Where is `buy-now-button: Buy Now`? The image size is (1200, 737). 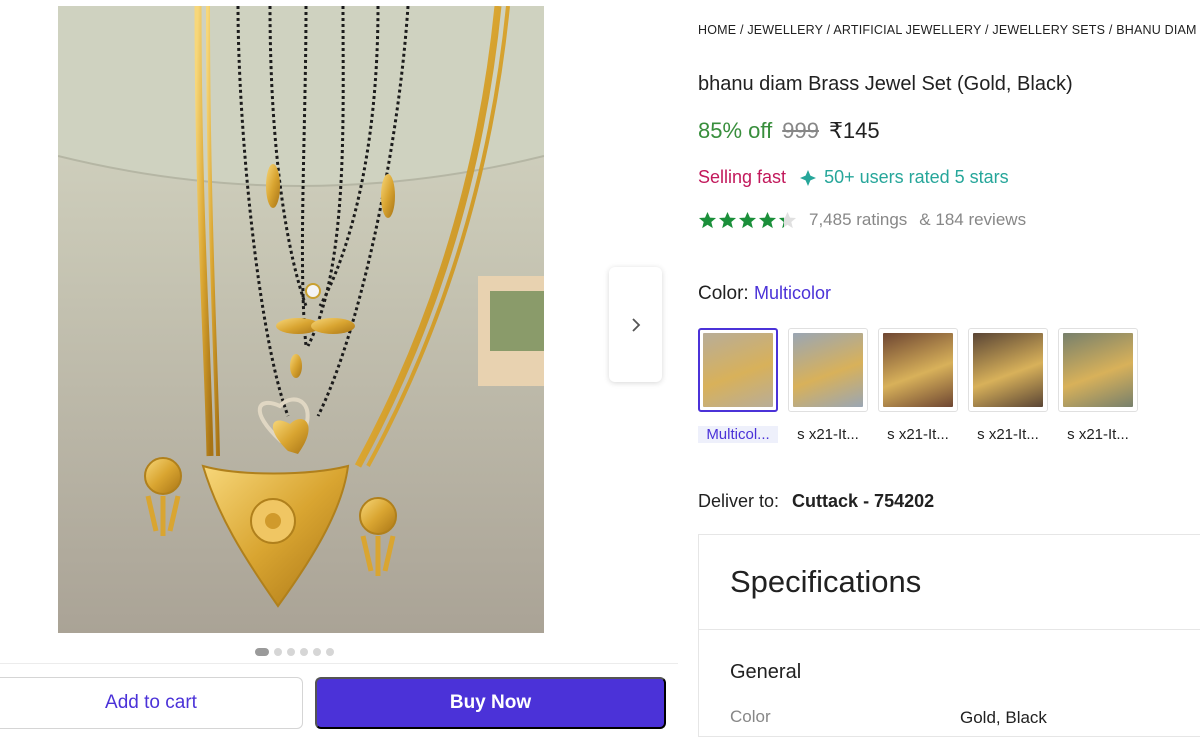
buy-now-button: Buy Now is located at coordinates (490, 703).